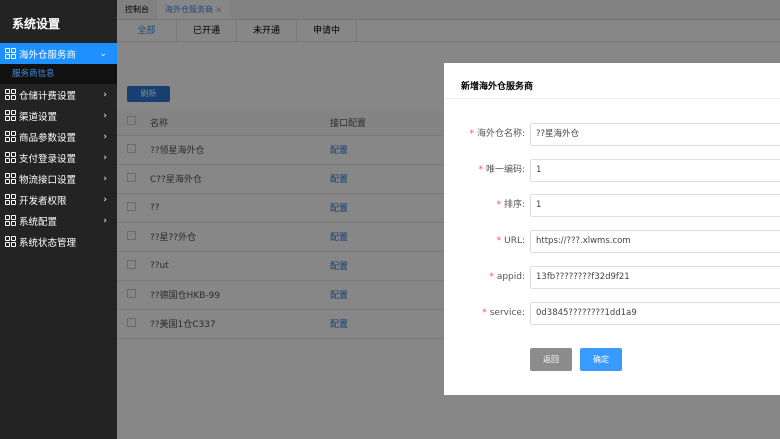  Describe the element at coordinates (551, 359) in the screenshot. I see `back-button: 返回` at that location.